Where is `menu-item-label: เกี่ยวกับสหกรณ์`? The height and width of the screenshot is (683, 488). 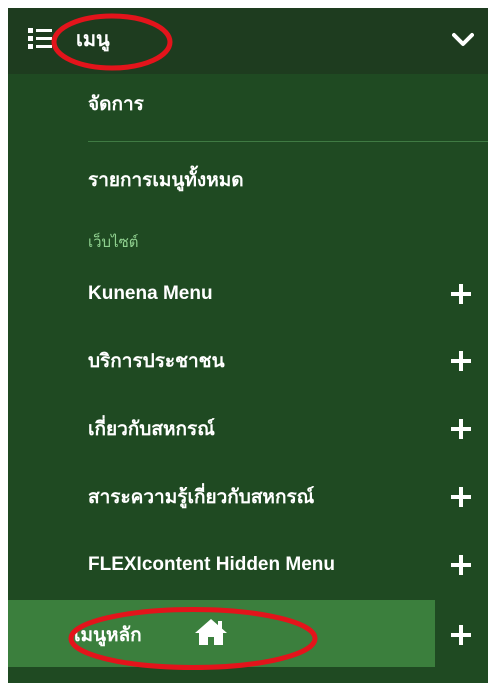
menu-item-label: เกี่ยวกับสหกรณ์ is located at coordinates (151, 429).